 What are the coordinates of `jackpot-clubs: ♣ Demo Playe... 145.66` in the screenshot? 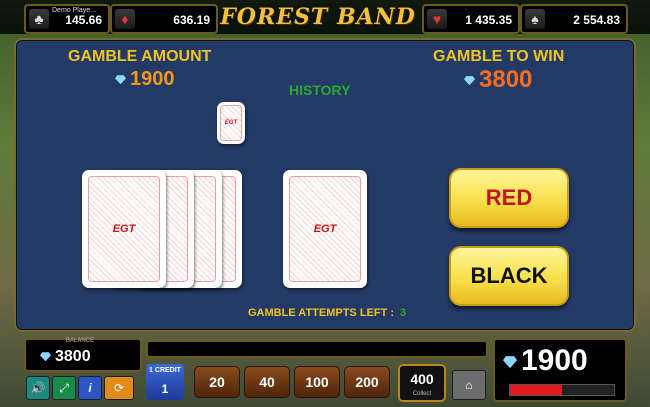 It's located at (67, 19).